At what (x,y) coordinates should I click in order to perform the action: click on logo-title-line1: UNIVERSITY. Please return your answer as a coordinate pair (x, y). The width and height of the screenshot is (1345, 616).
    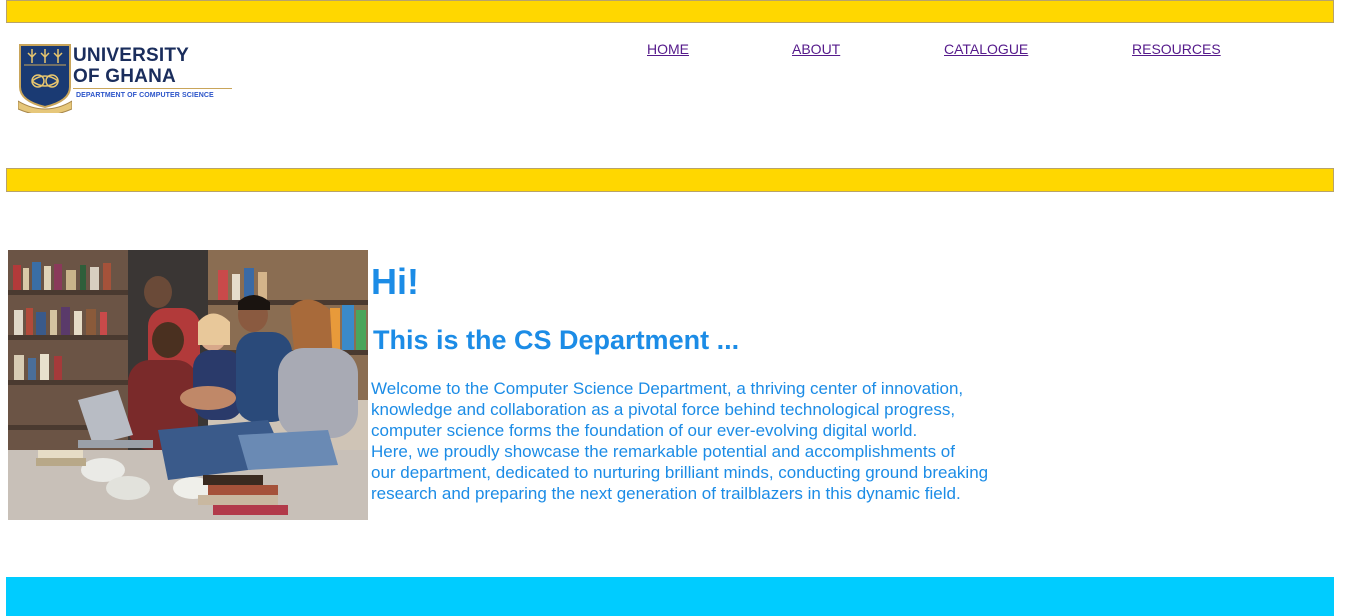
    Looking at the image, I should click on (131, 55).